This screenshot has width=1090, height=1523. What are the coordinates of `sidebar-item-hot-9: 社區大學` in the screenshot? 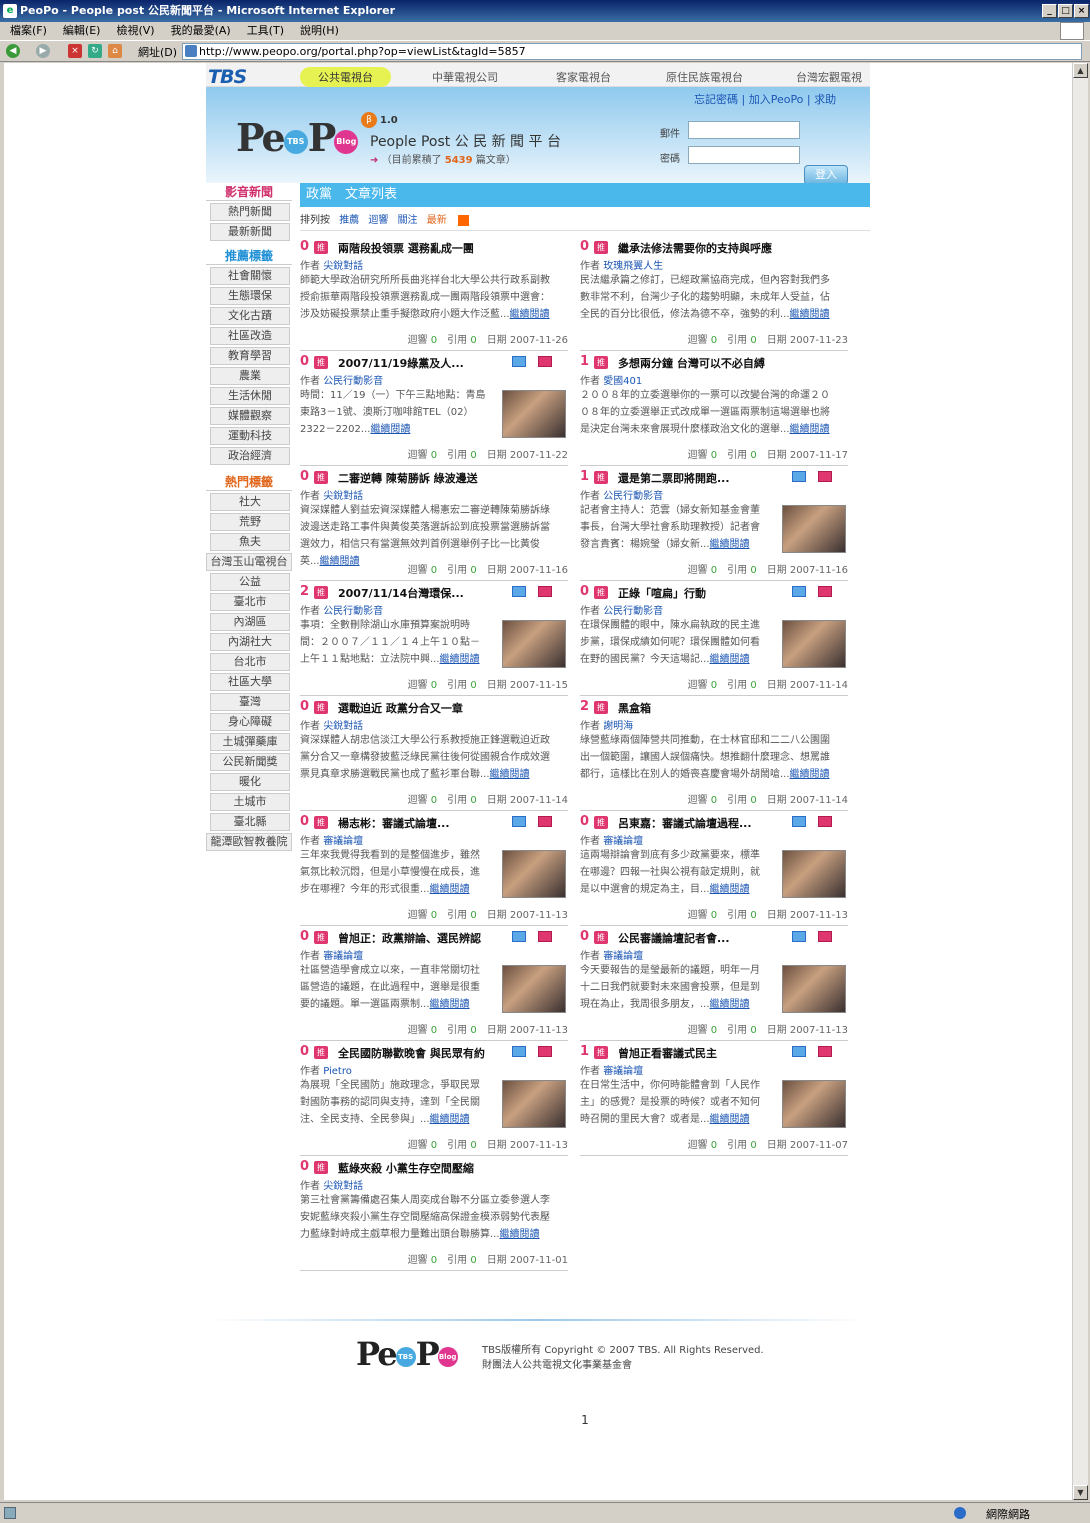 It's located at (250, 682).